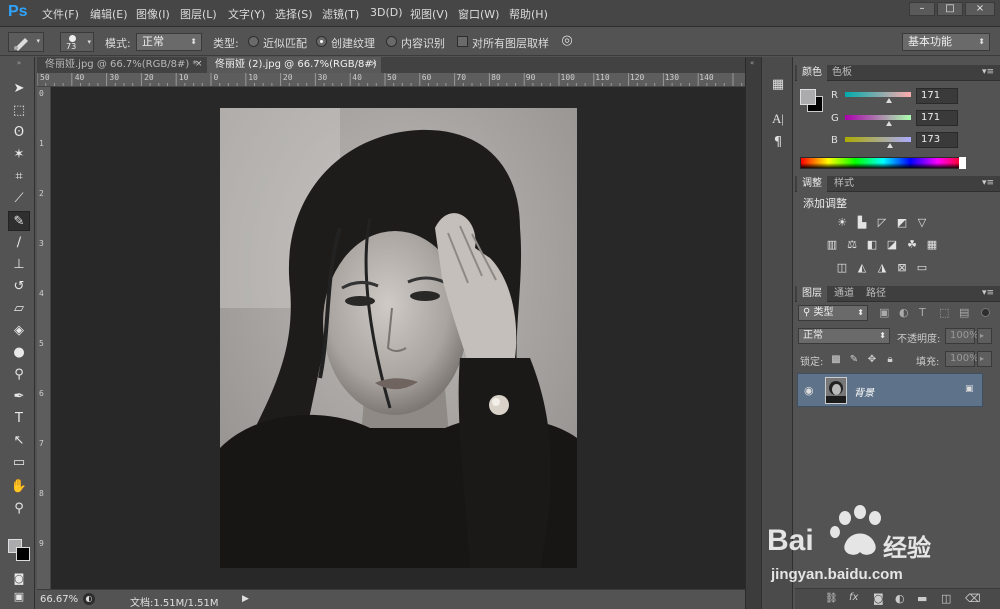  Describe the element at coordinates (752, 63) in the screenshot. I see `collapse-icon: «` at that location.